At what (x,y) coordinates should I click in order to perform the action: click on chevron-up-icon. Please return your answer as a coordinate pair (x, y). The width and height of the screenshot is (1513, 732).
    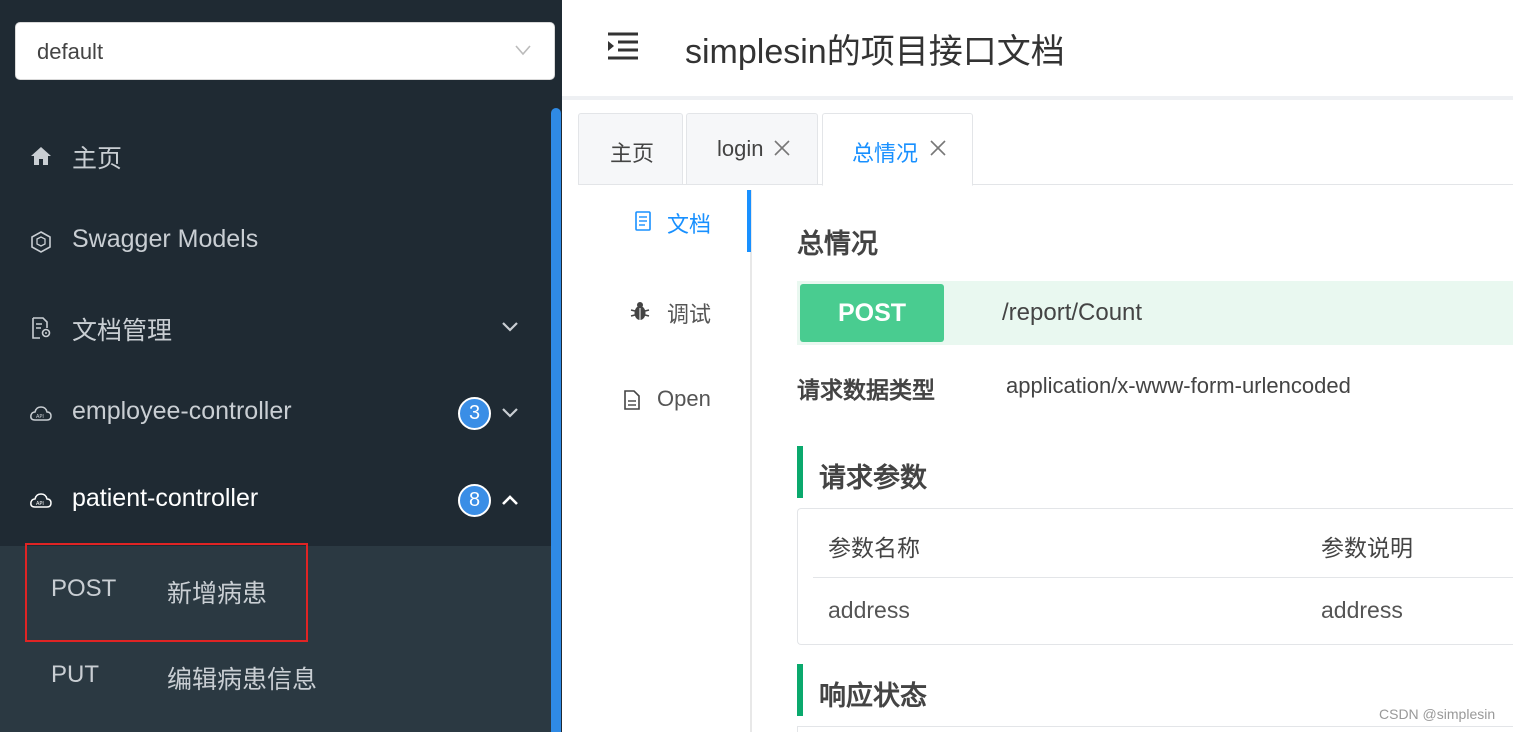
    Looking at the image, I should click on (510, 500).